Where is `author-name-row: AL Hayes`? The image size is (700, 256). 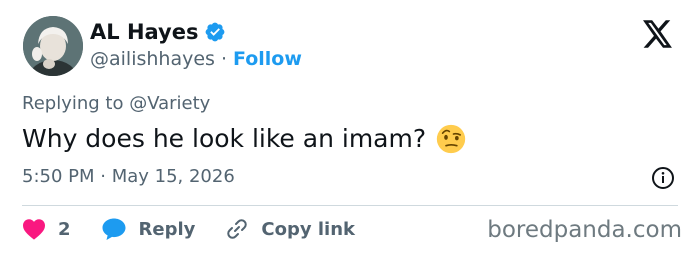 author-name-row: AL Hayes is located at coordinates (158, 32).